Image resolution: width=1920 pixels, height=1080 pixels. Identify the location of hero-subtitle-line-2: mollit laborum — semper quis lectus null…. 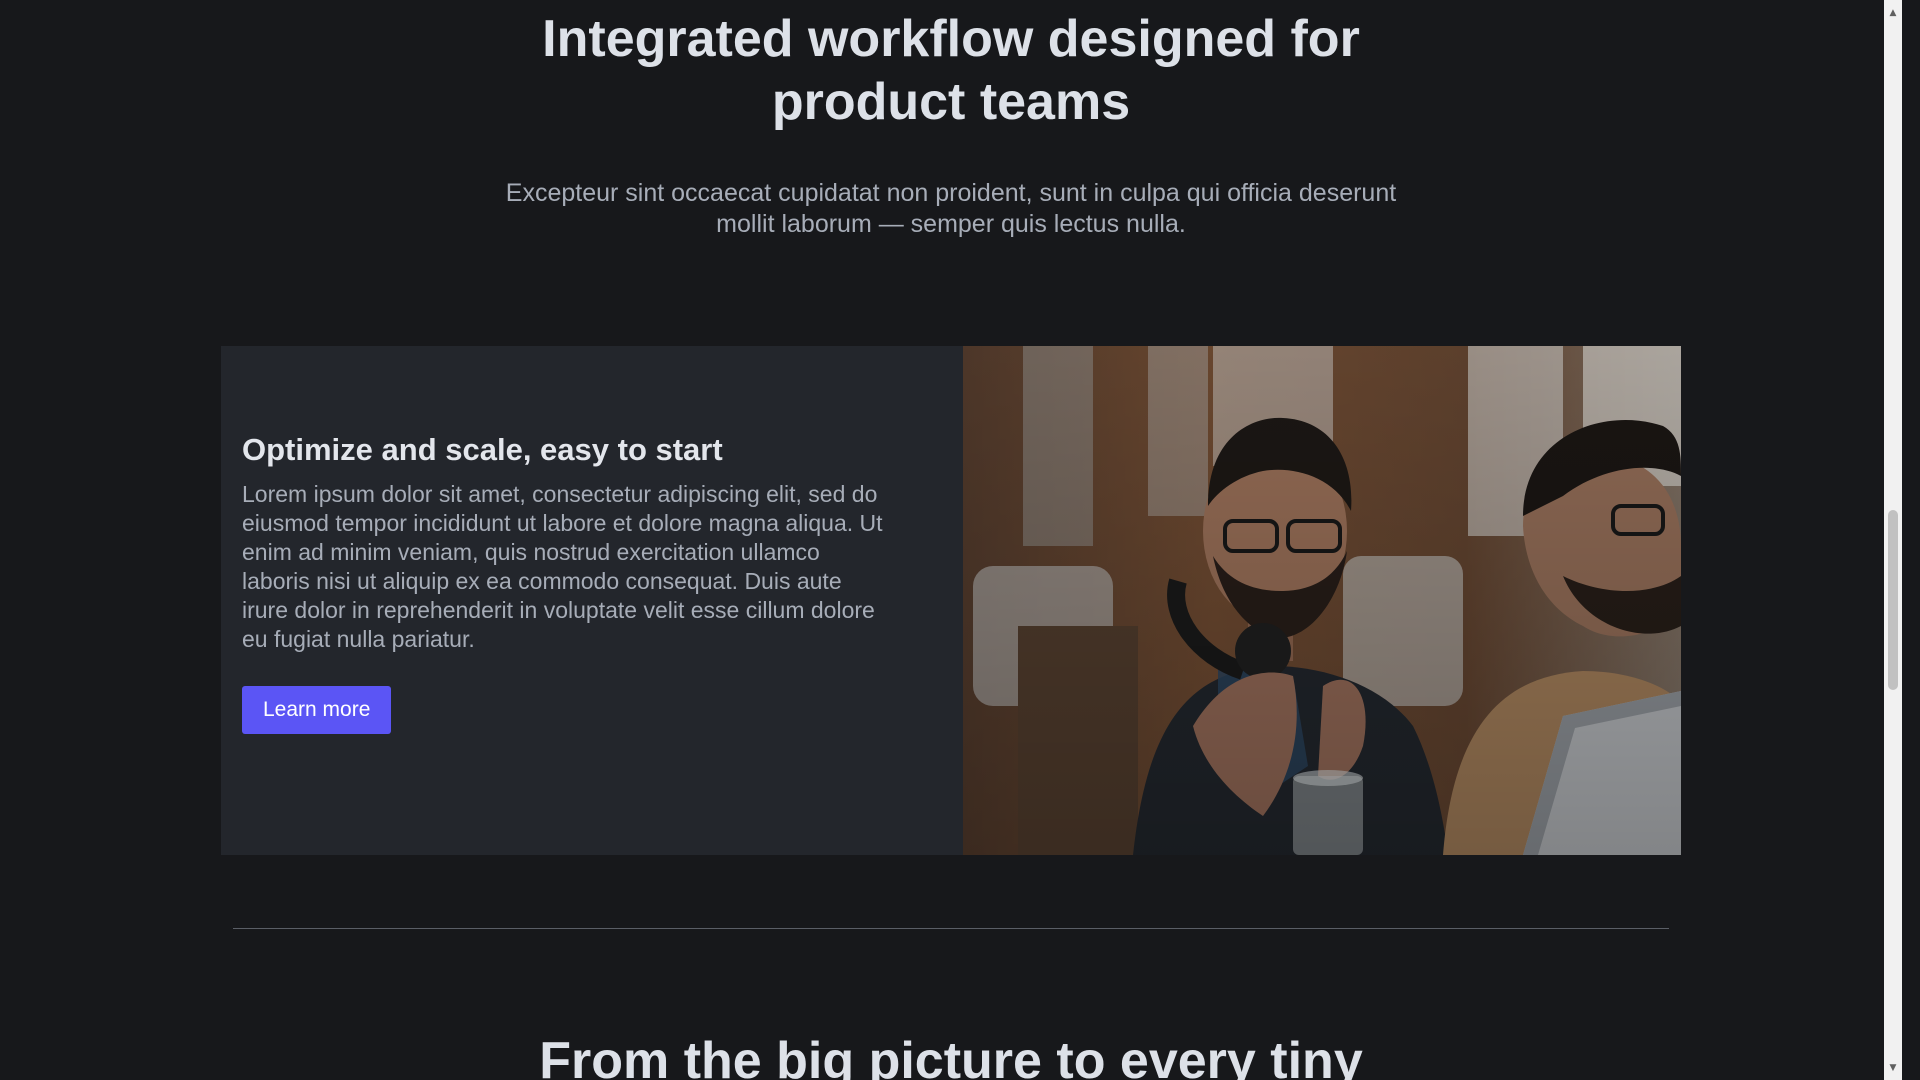
(951, 224).